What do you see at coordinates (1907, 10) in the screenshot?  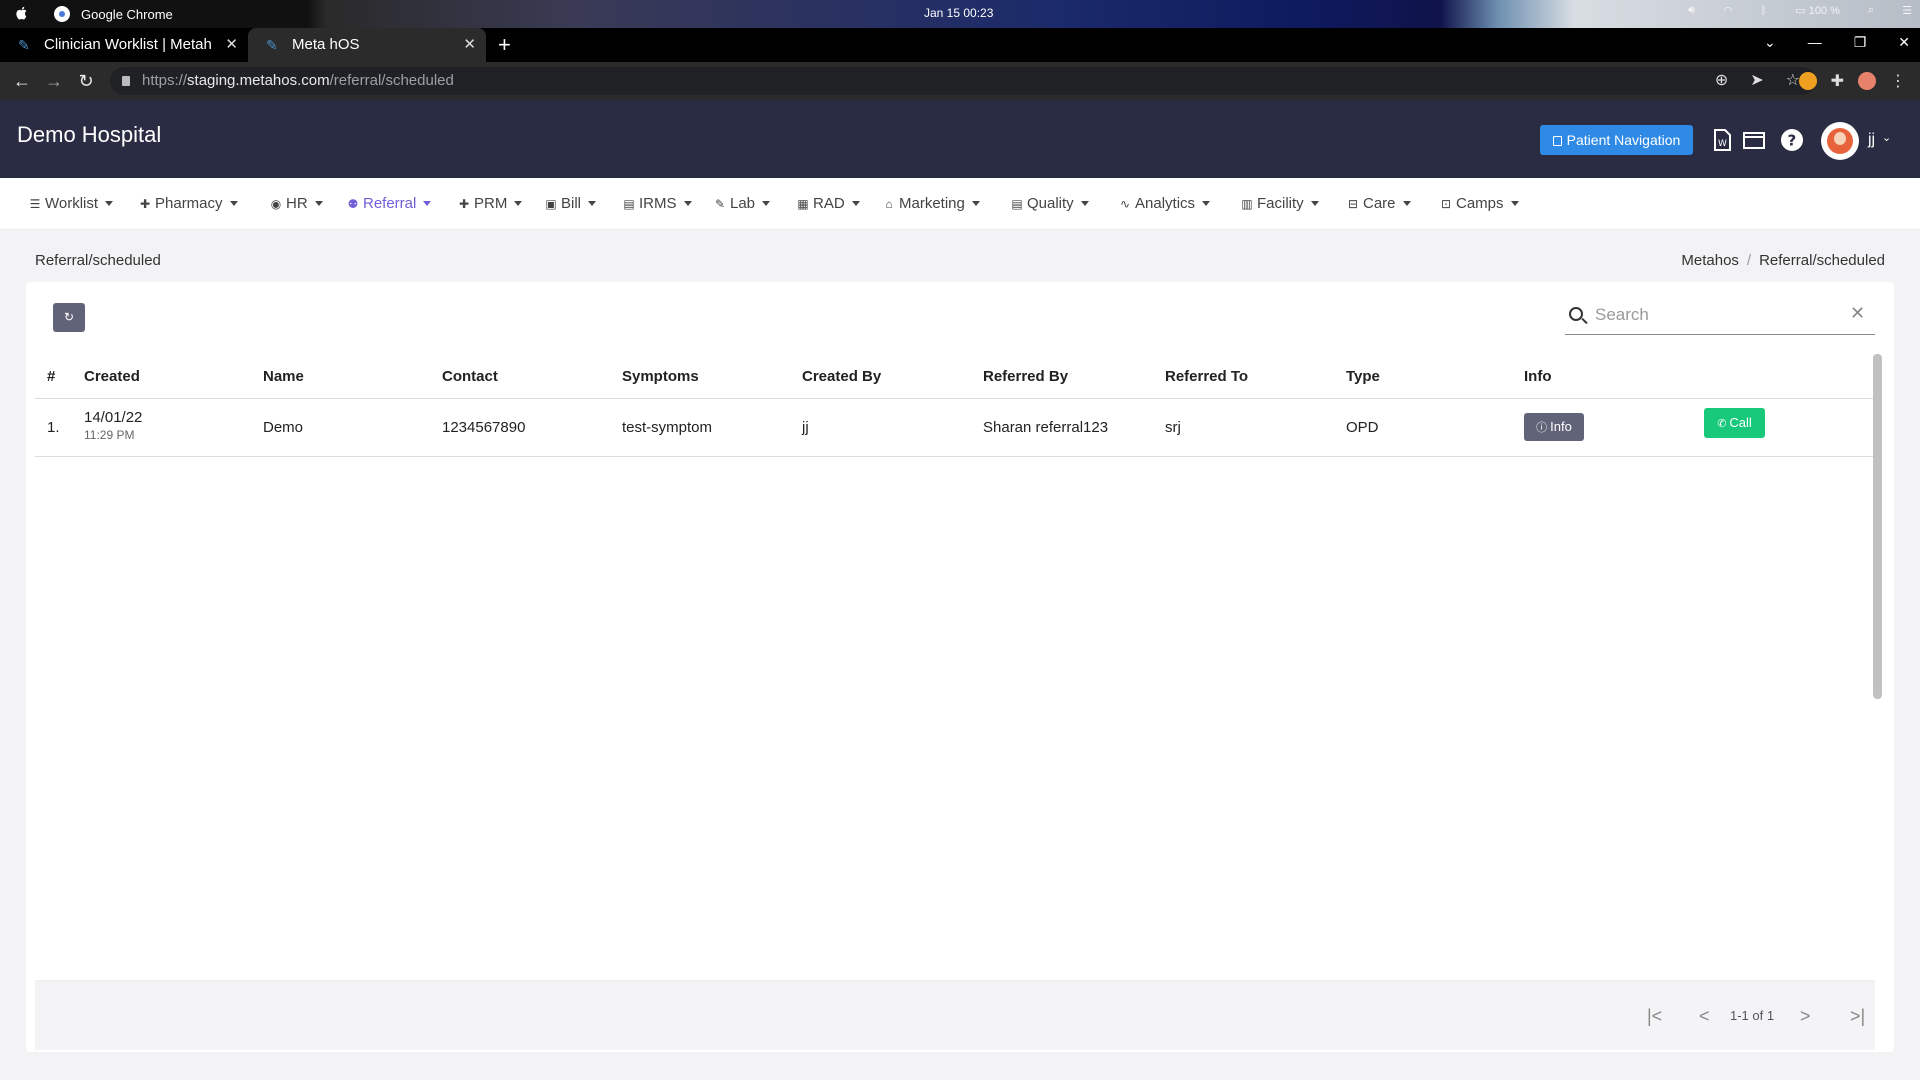 I see `control-center-icon: ☰` at bounding box center [1907, 10].